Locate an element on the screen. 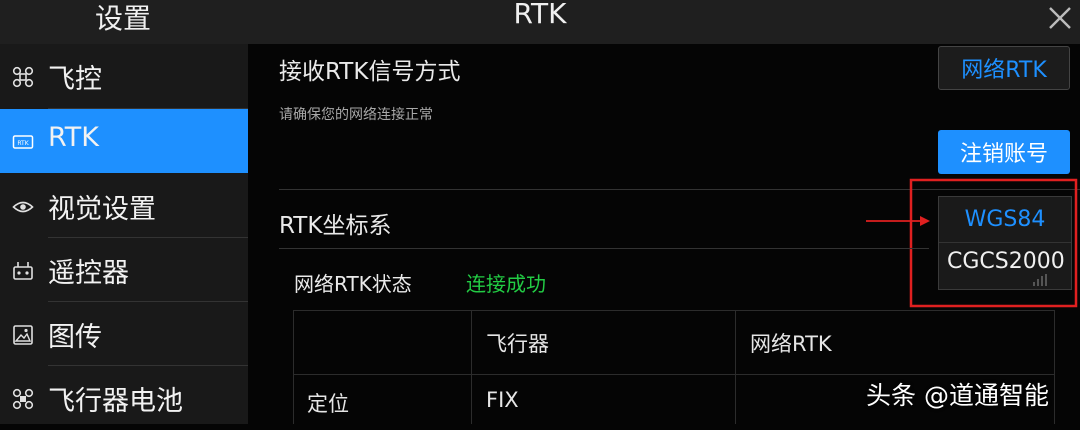 The image size is (1080, 430). annotation-overlay is located at coordinates (972, 243).